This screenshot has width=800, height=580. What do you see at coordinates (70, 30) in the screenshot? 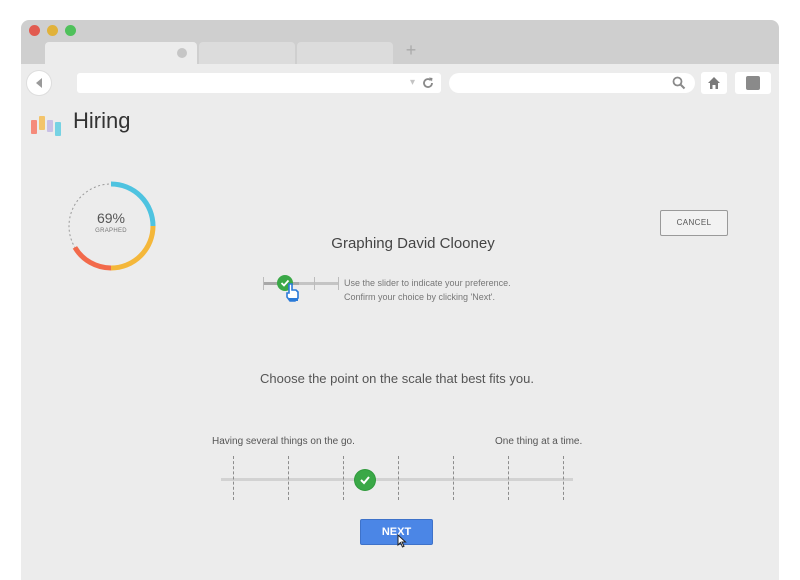
I see `maximize-window-button` at bounding box center [70, 30].